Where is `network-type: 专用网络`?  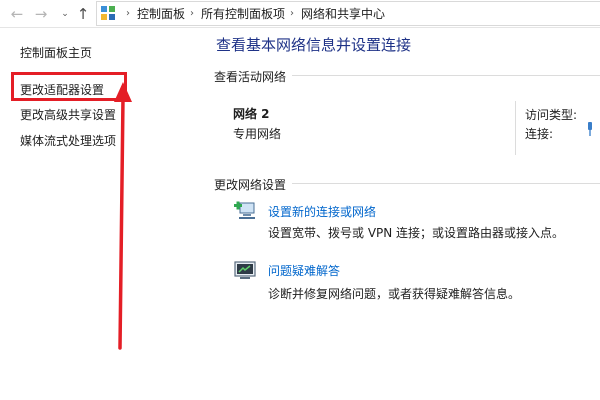
network-type: 专用网络 is located at coordinates (257, 134).